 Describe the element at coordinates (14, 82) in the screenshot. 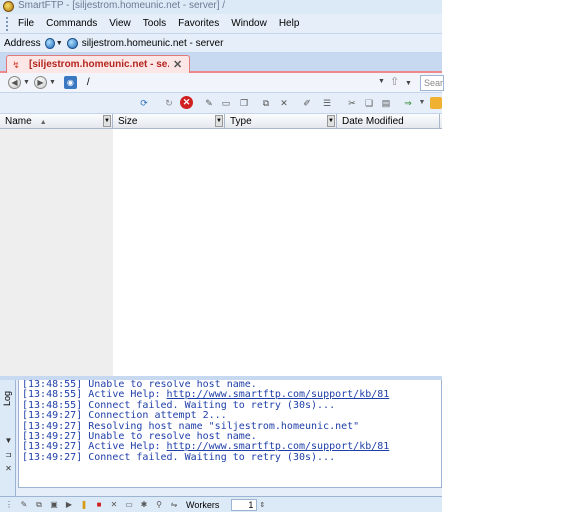

I see `back-icon: ◀` at that location.